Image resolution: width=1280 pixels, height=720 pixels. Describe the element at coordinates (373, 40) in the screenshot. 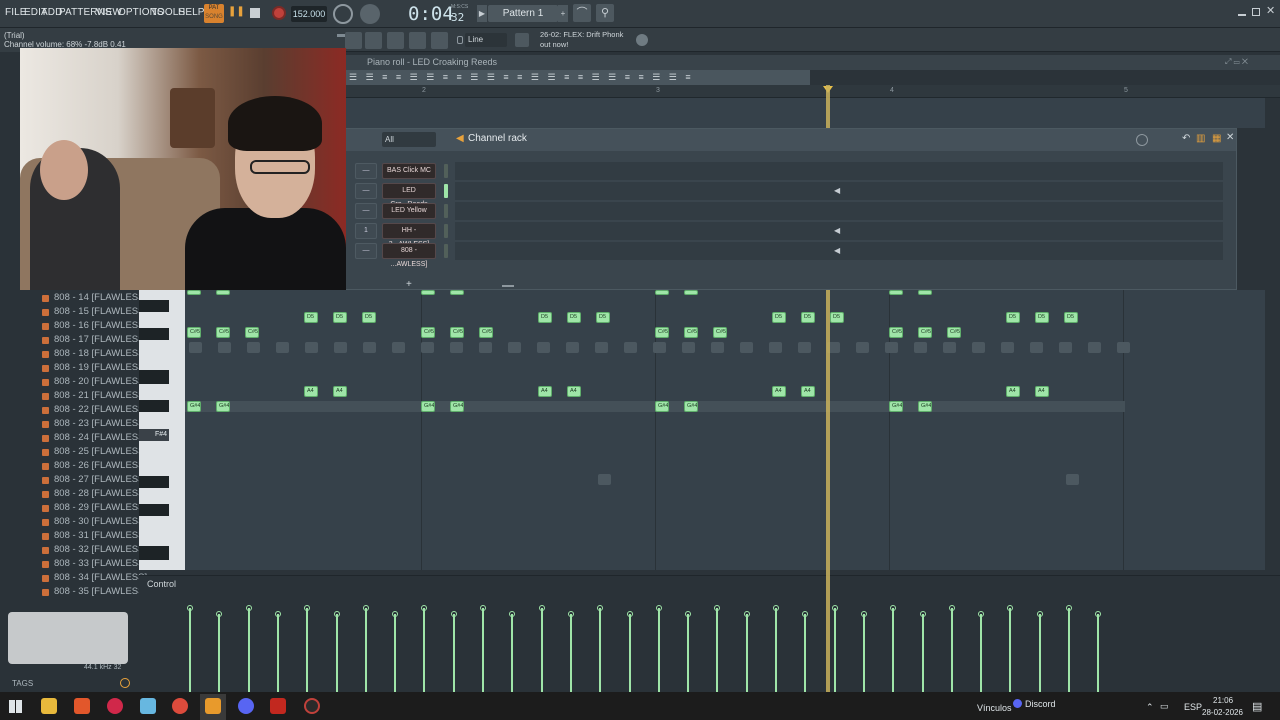

I see `channel-rack-icon` at that location.